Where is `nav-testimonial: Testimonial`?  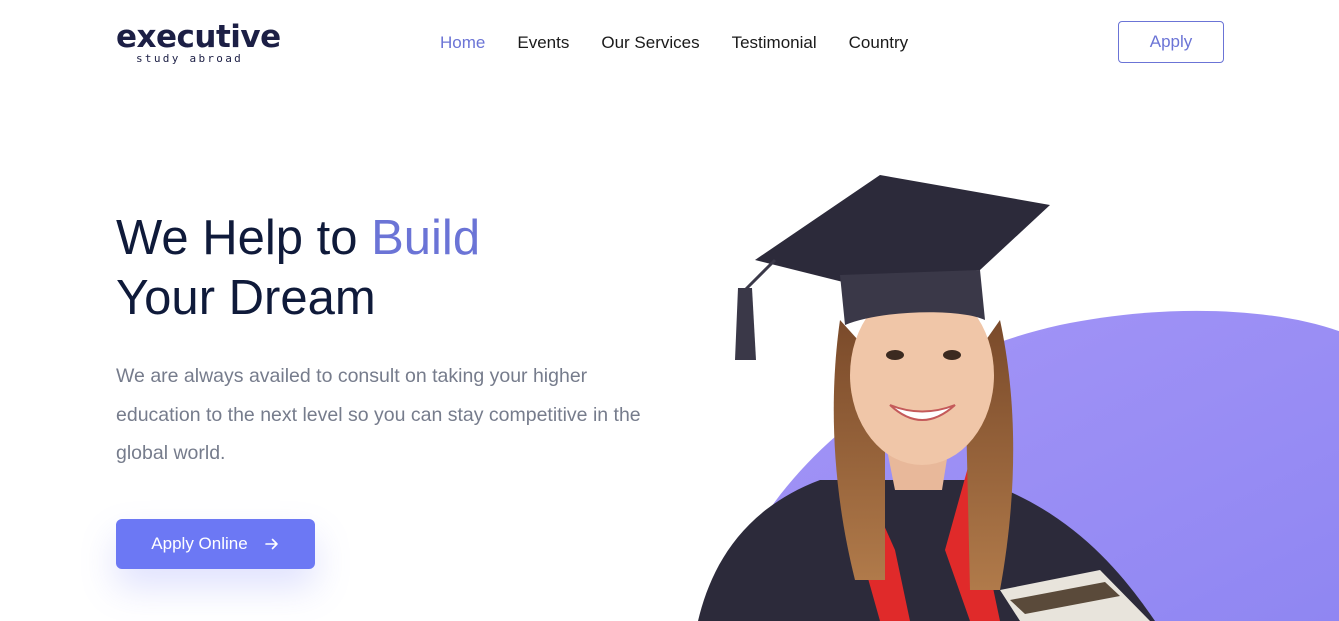 nav-testimonial: Testimonial is located at coordinates (774, 43).